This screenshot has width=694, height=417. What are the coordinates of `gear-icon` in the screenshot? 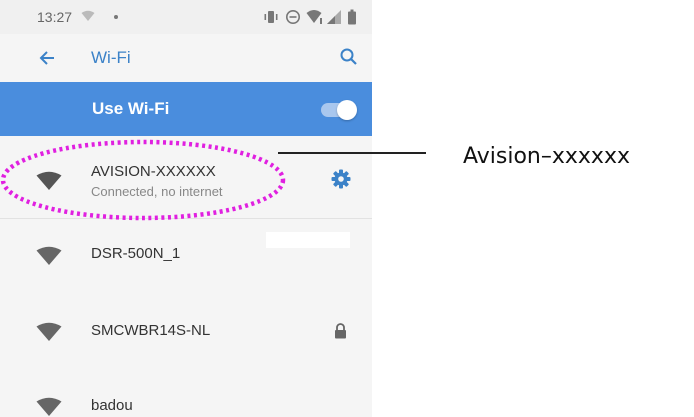 It's located at (341, 179).